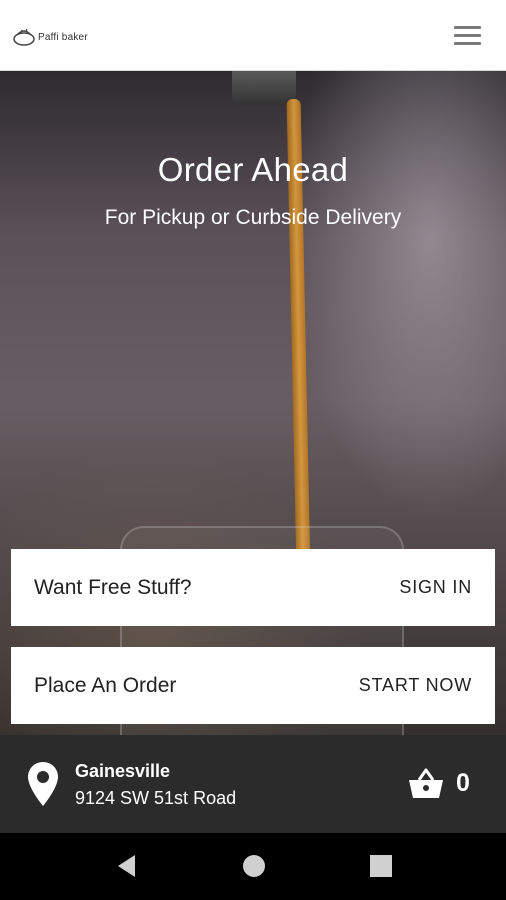 The width and height of the screenshot is (506, 900). I want to click on logo-text: Paffi baker, so click(63, 37).